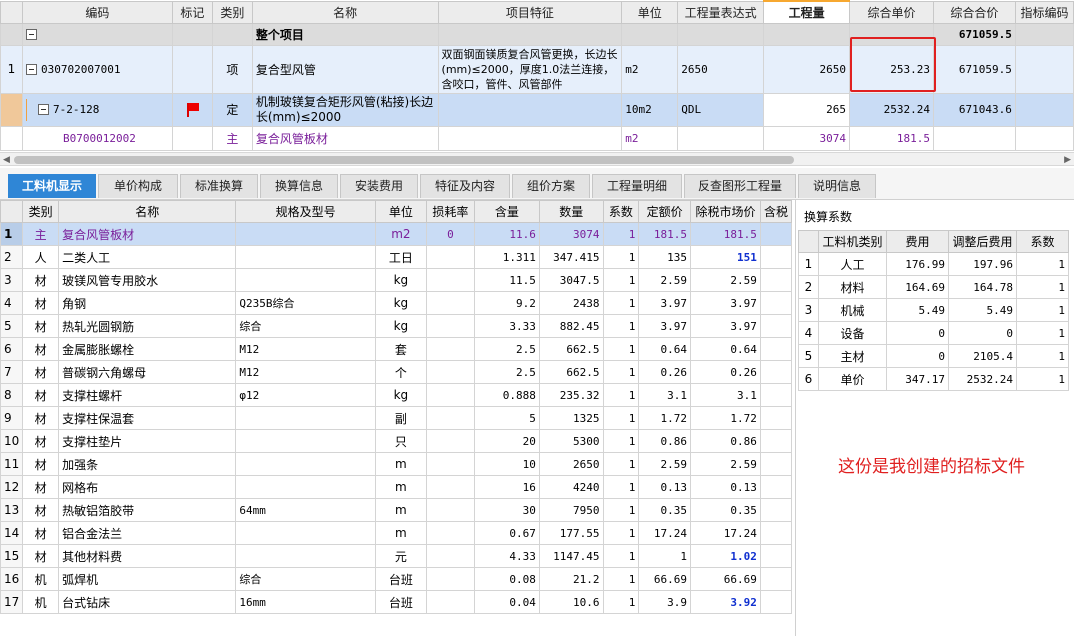 The height and width of the screenshot is (636, 1074). What do you see at coordinates (506, 349) in the screenshot?
I see `cell-content: 2.5` at bounding box center [506, 349].